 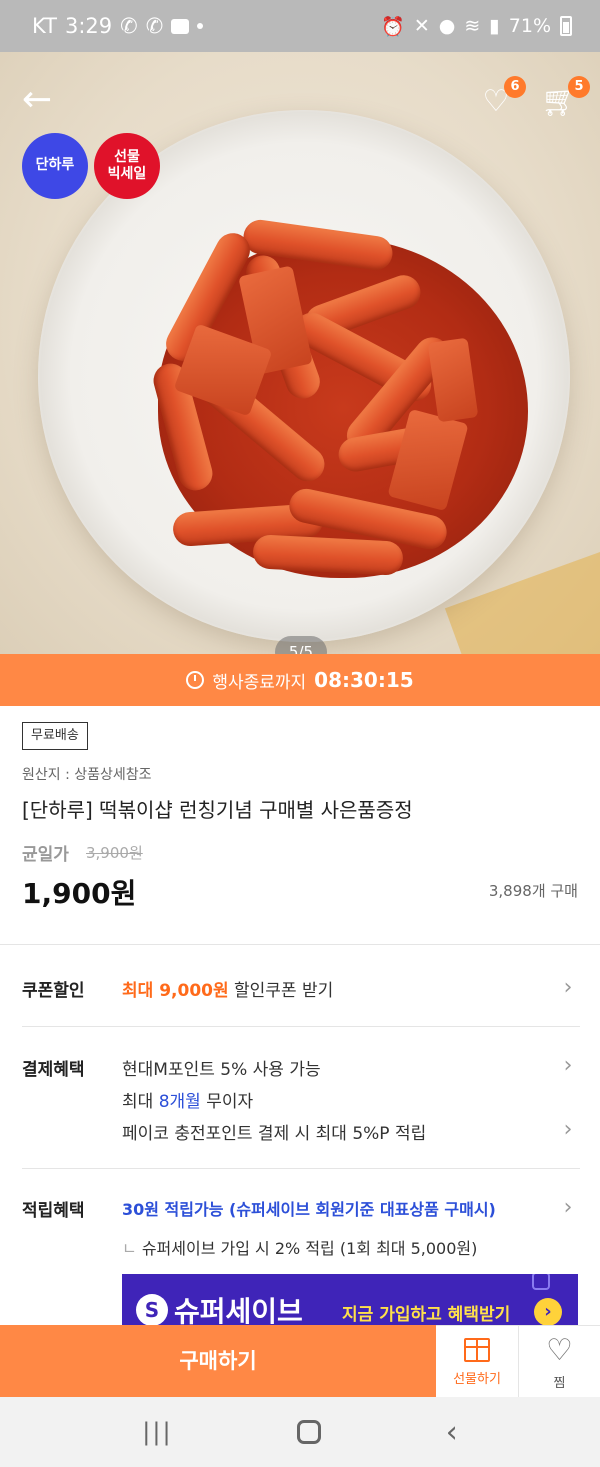 I want to click on one-day-badge: 단하루, so click(x=55, y=166).